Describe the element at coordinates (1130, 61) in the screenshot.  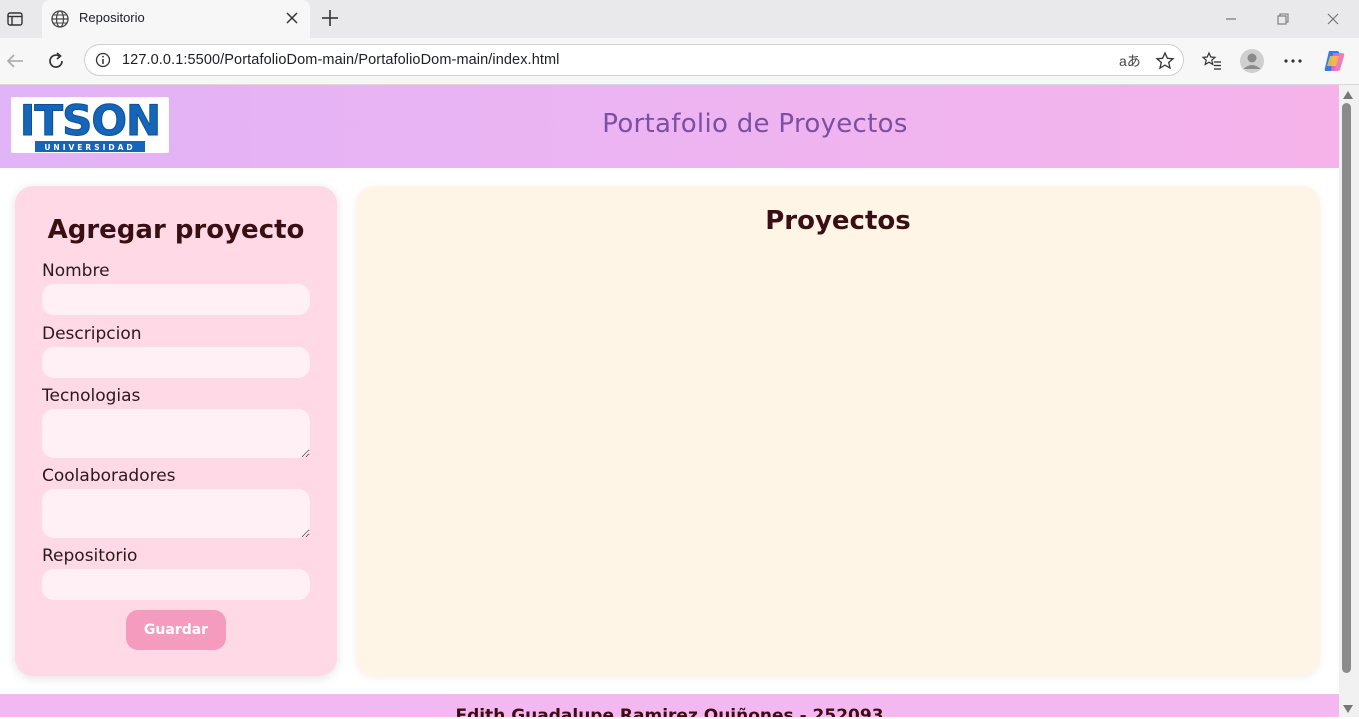
I see `read-aloud-icon: aあ` at that location.